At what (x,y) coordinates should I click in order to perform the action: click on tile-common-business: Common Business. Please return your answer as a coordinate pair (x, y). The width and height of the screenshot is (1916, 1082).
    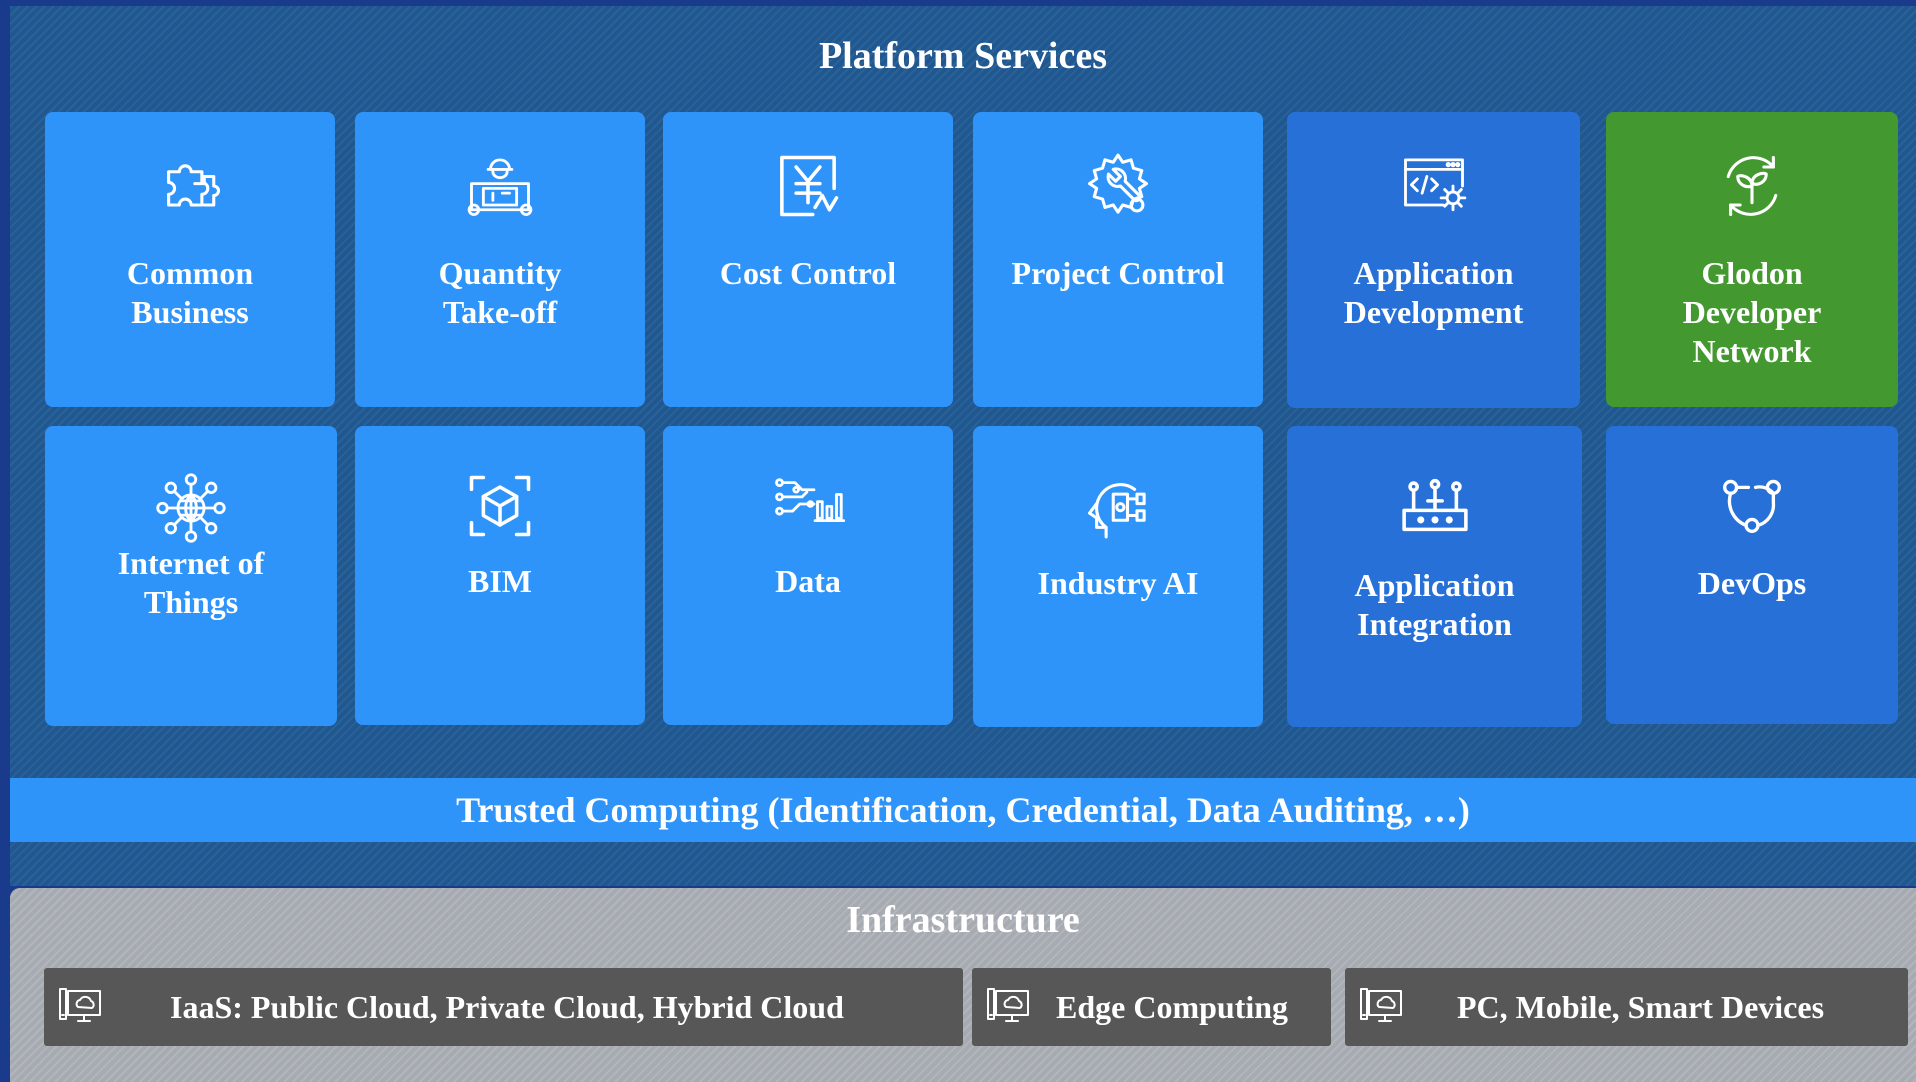
    Looking at the image, I should click on (190, 259).